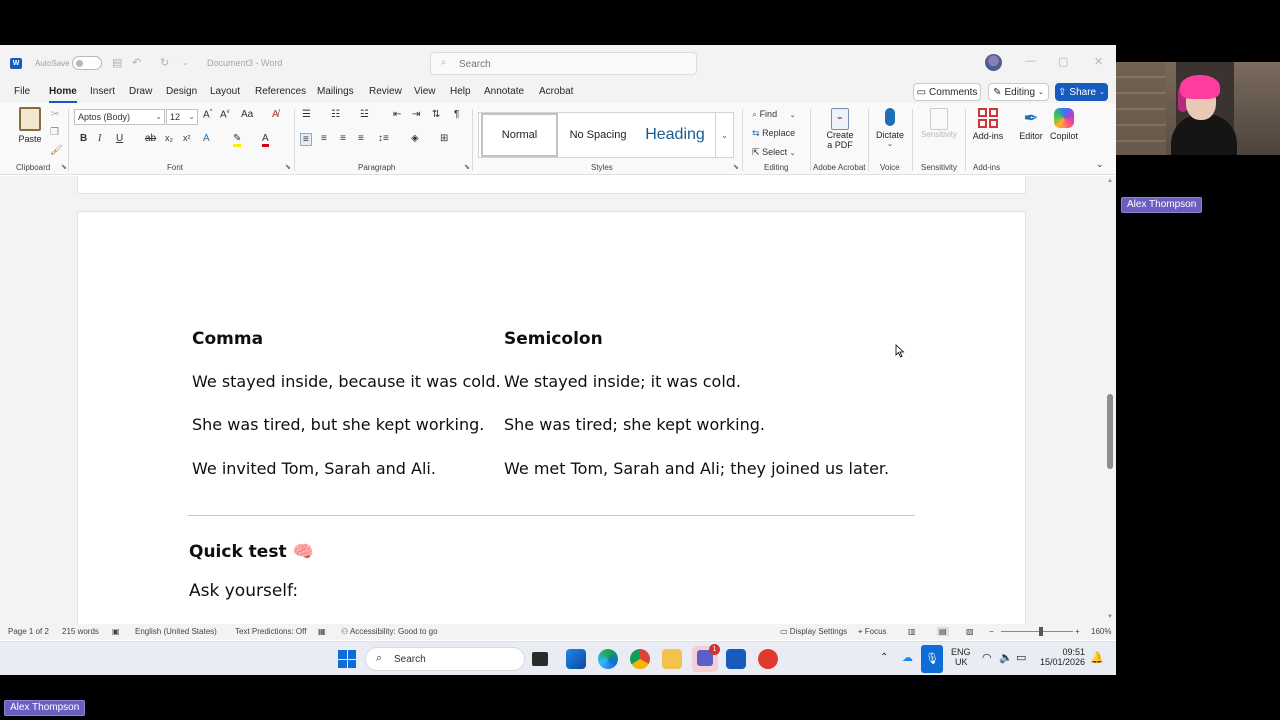  I want to click on strikethrough-icon: ab, so click(150, 138).